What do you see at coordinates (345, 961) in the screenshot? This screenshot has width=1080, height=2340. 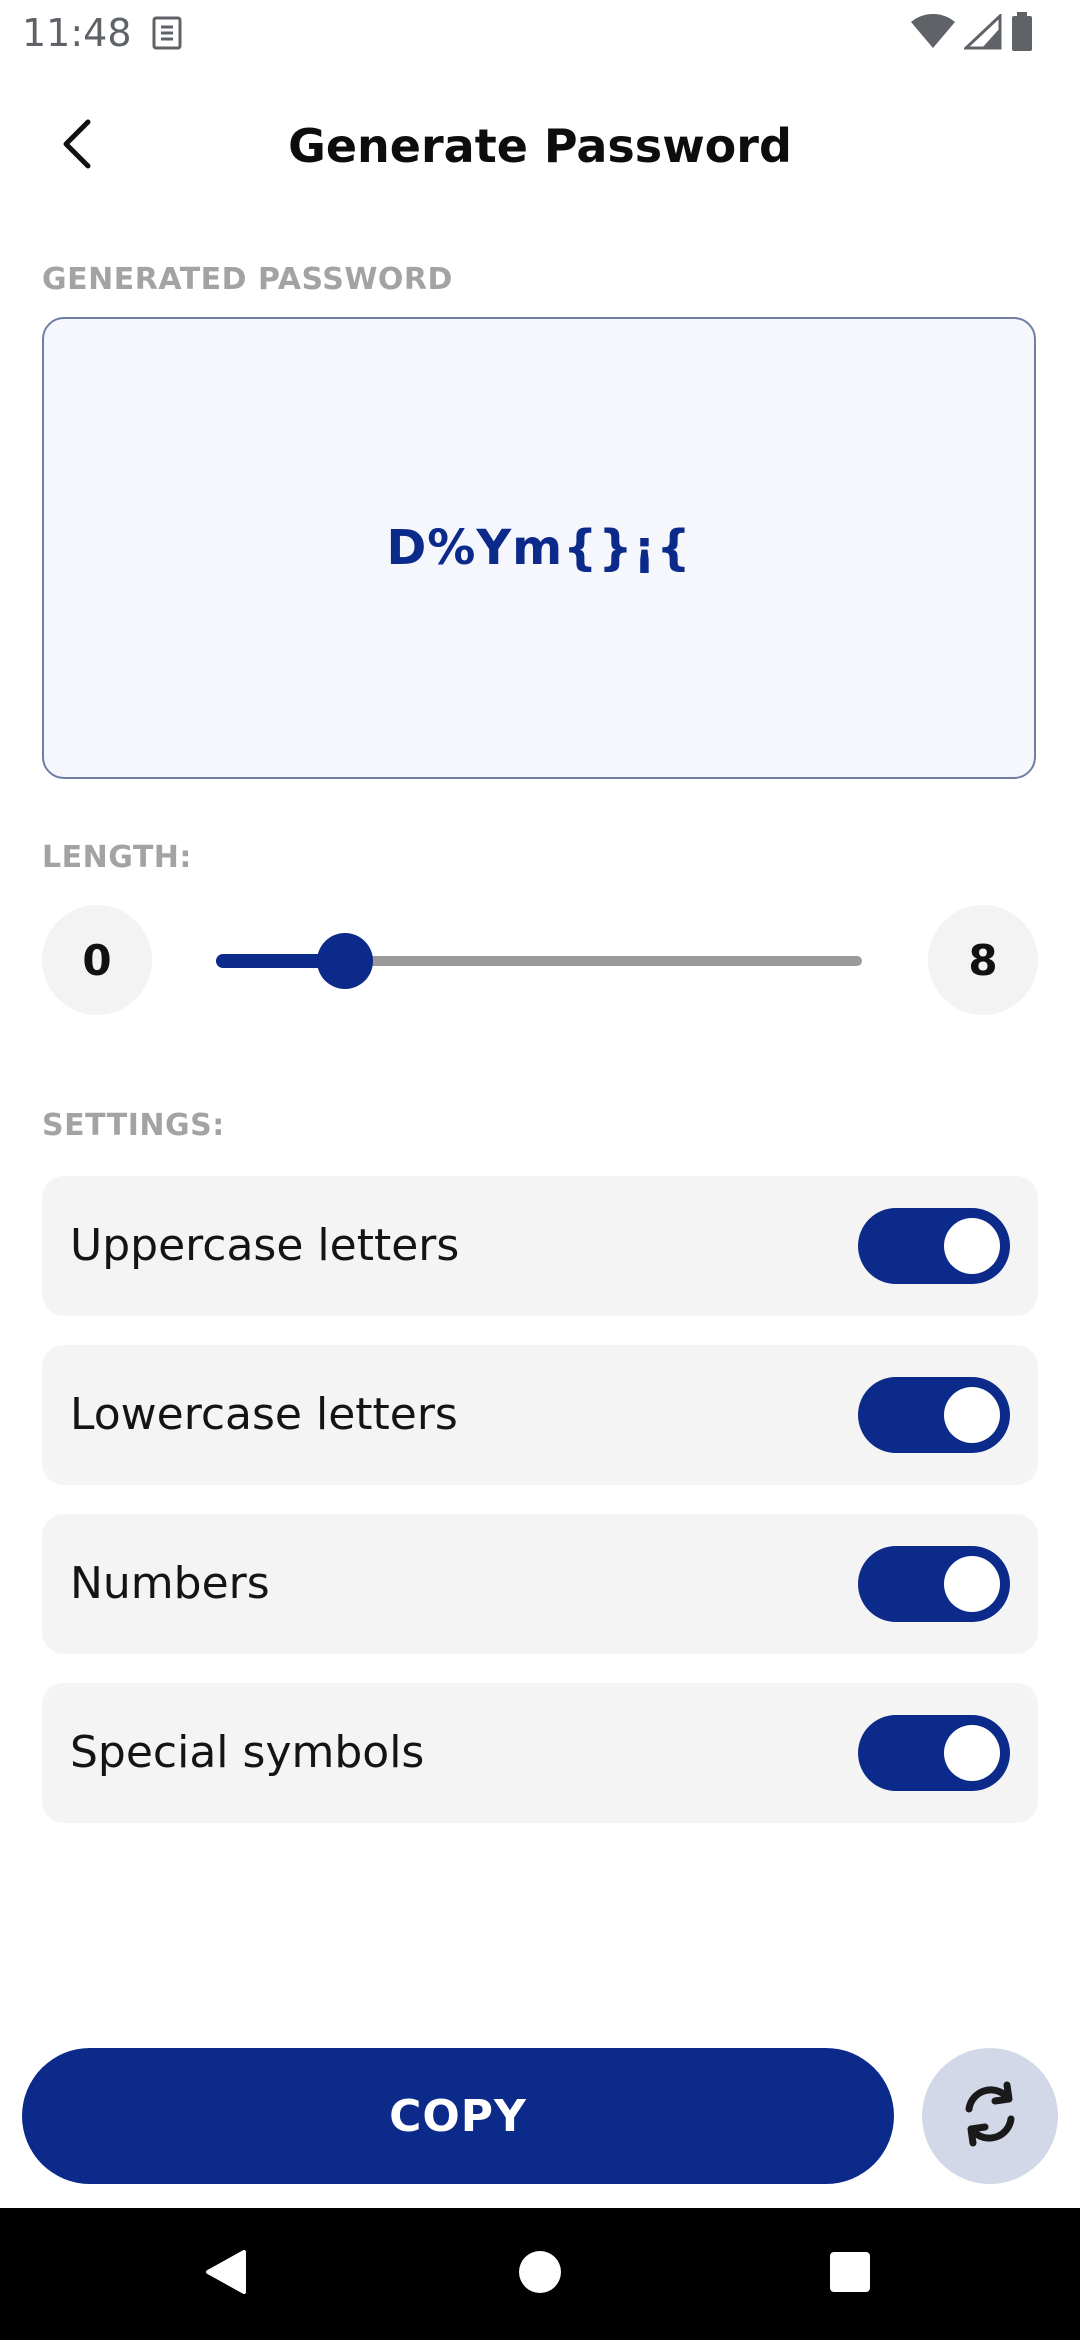 I see `slider-thumb` at bounding box center [345, 961].